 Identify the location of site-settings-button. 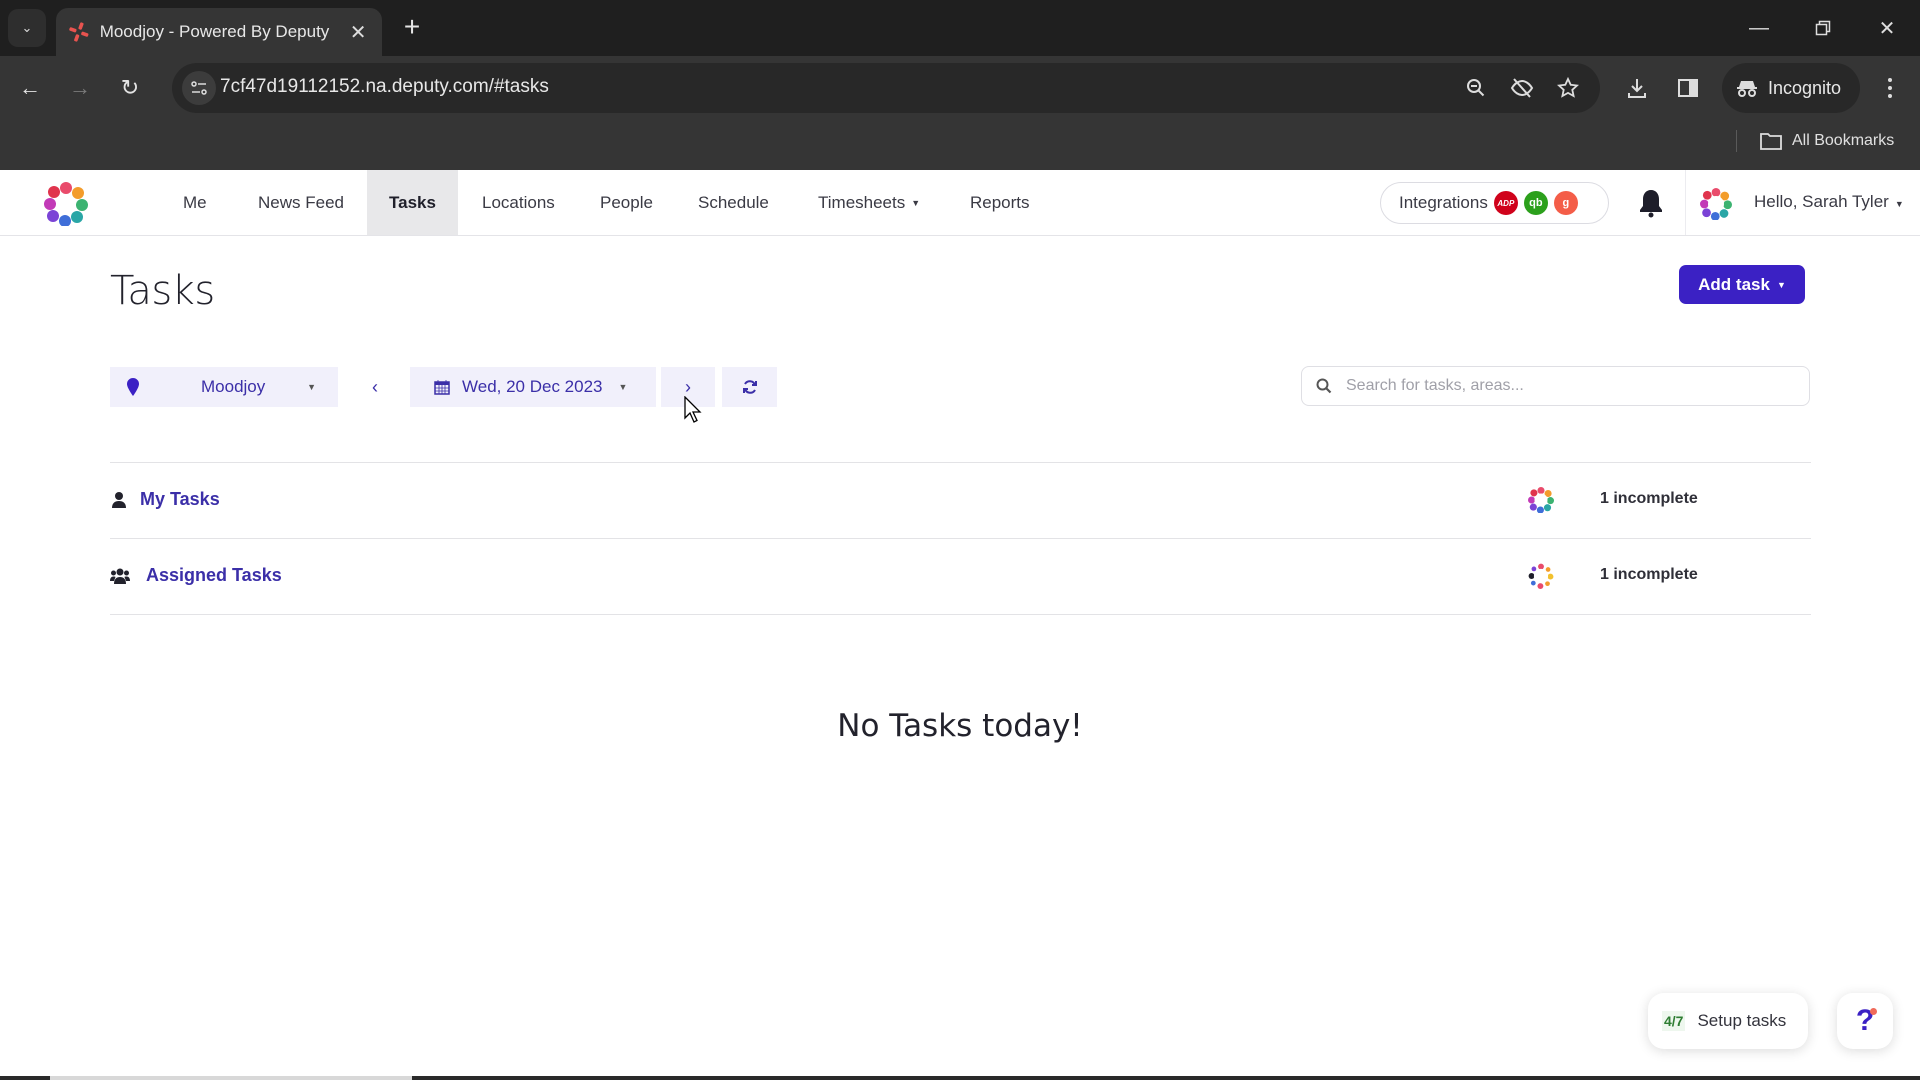
(199, 88).